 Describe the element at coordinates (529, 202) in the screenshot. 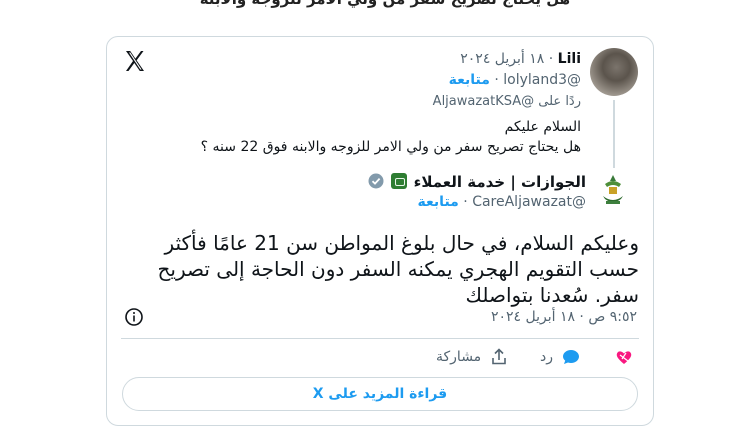

I see `reply-handle: @CareAljawazat` at that location.